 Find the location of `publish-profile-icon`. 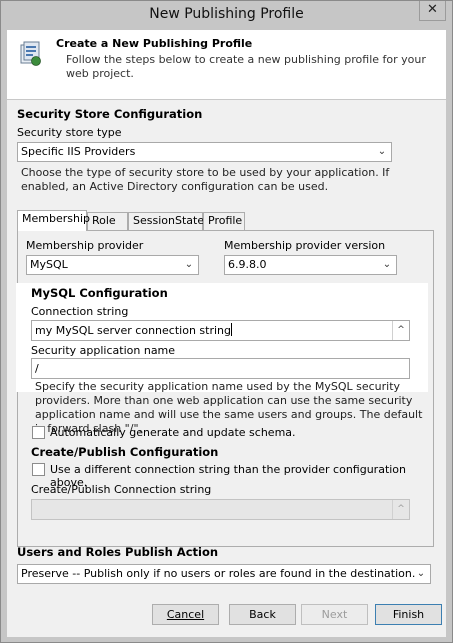

publish-profile-icon is located at coordinates (30, 53).